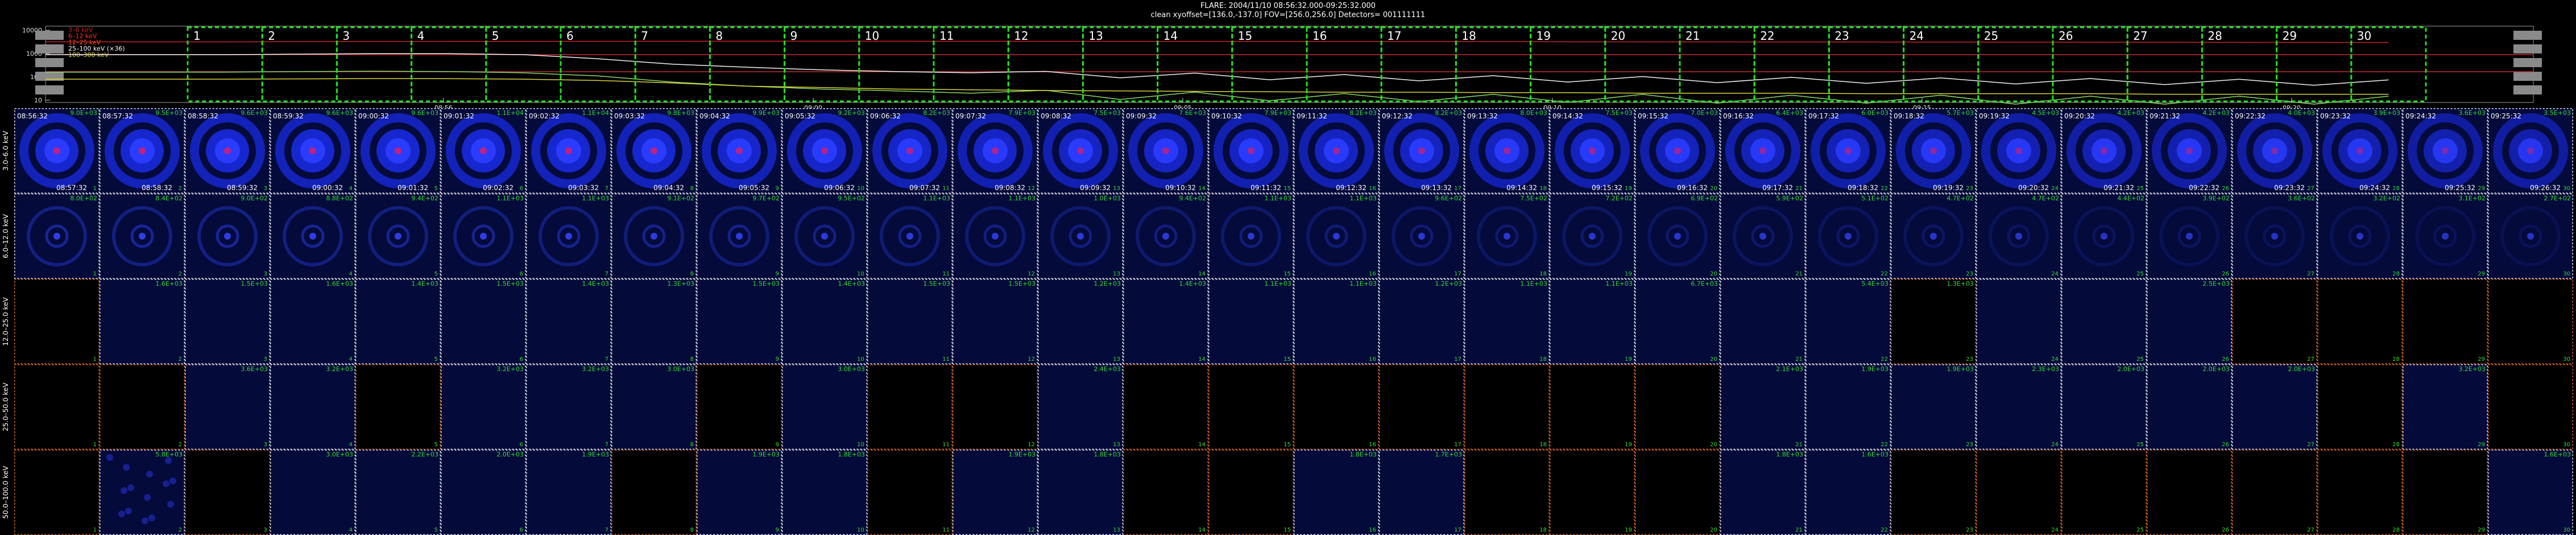 This screenshot has width=2576, height=535. Describe the element at coordinates (2360, 236) in the screenshot. I see `image-cell: 3.2E+02 28` at that location.